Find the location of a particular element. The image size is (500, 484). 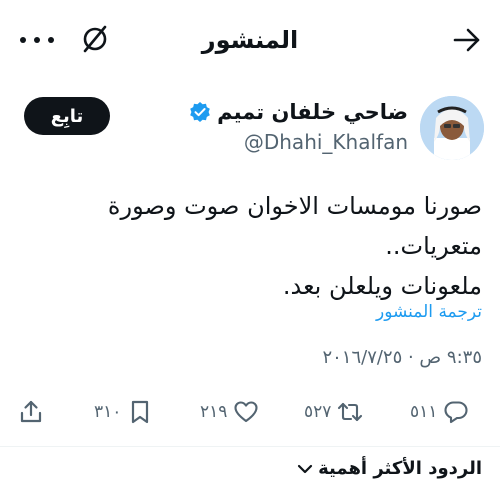

avatar is located at coordinates (452, 128).